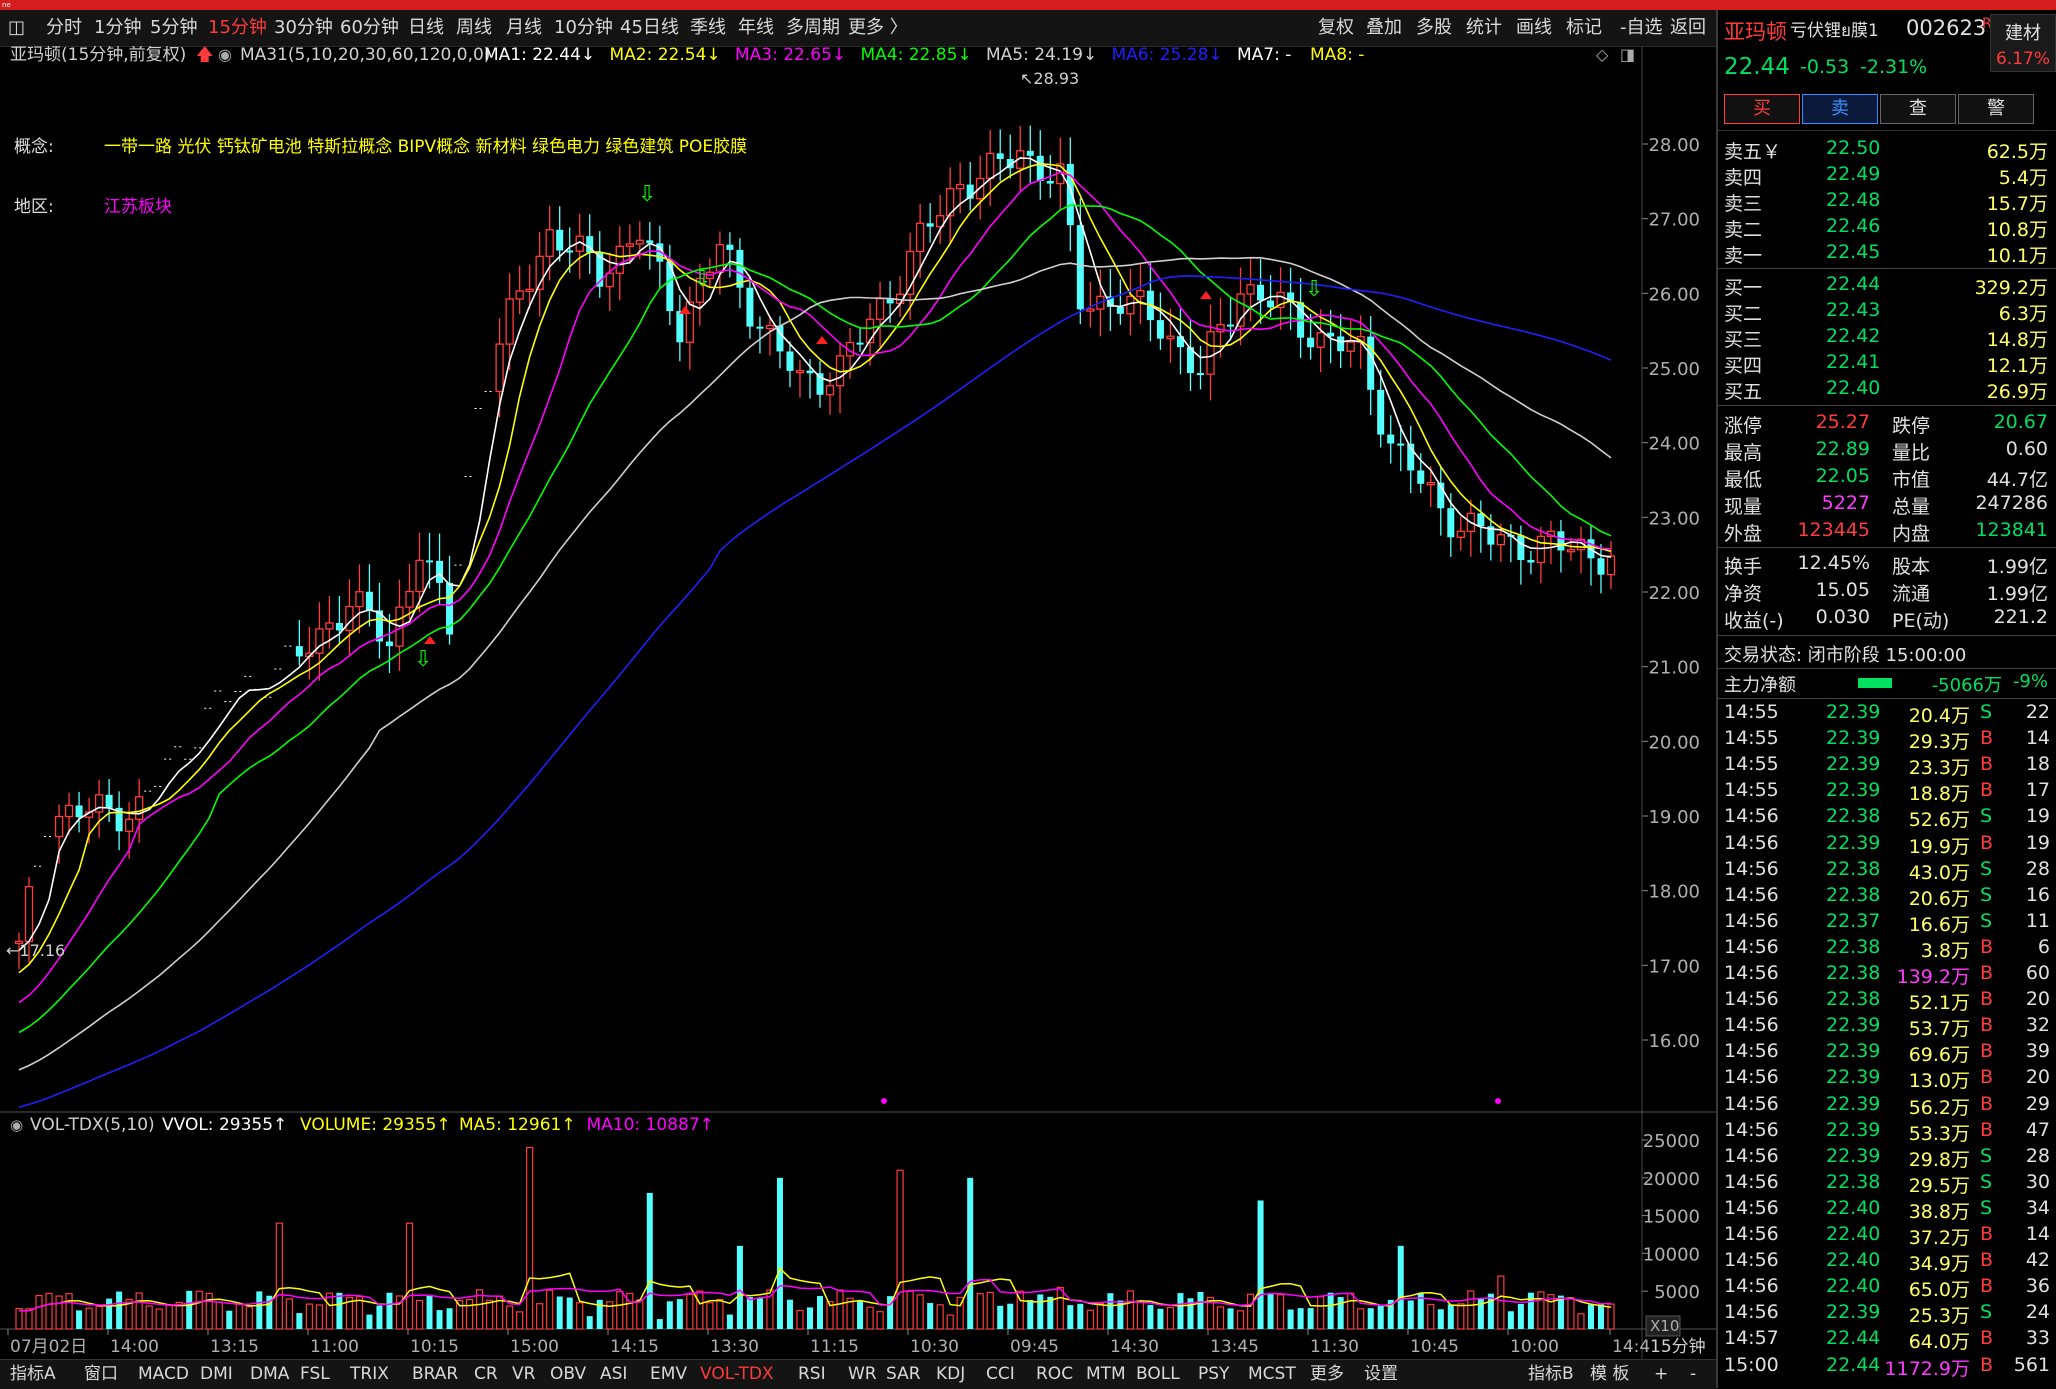 The height and width of the screenshot is (1389, 2056). What do you see at coordinates (1434, 28) in the screenshot?
I see `toolbar-button: 多股` at bounding box center [1434, 28].